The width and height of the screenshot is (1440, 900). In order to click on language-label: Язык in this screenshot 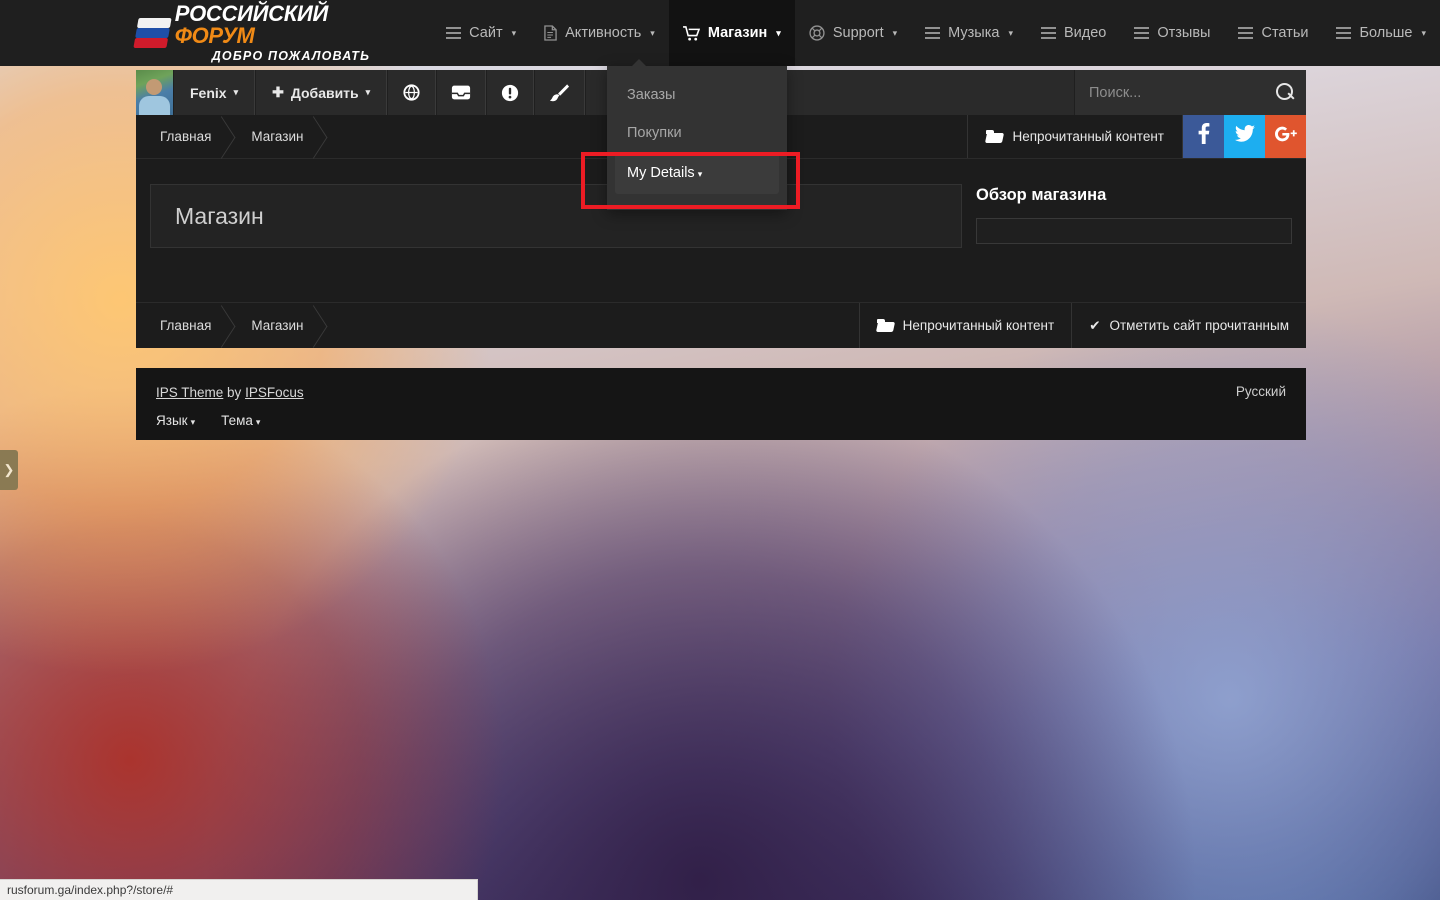, I will do `click(172, 420)`.